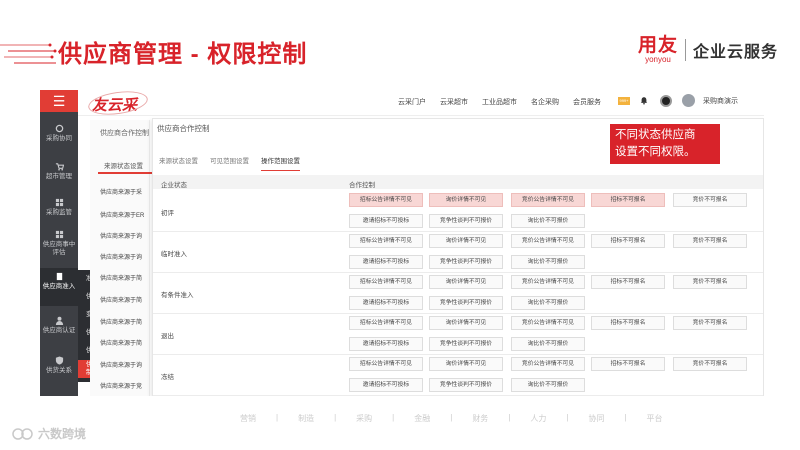  What do you see at coordinates (59, 101) in the screenshot?
I see `hamburger-menu-icon: ☰` at bounding box center [59, 101].